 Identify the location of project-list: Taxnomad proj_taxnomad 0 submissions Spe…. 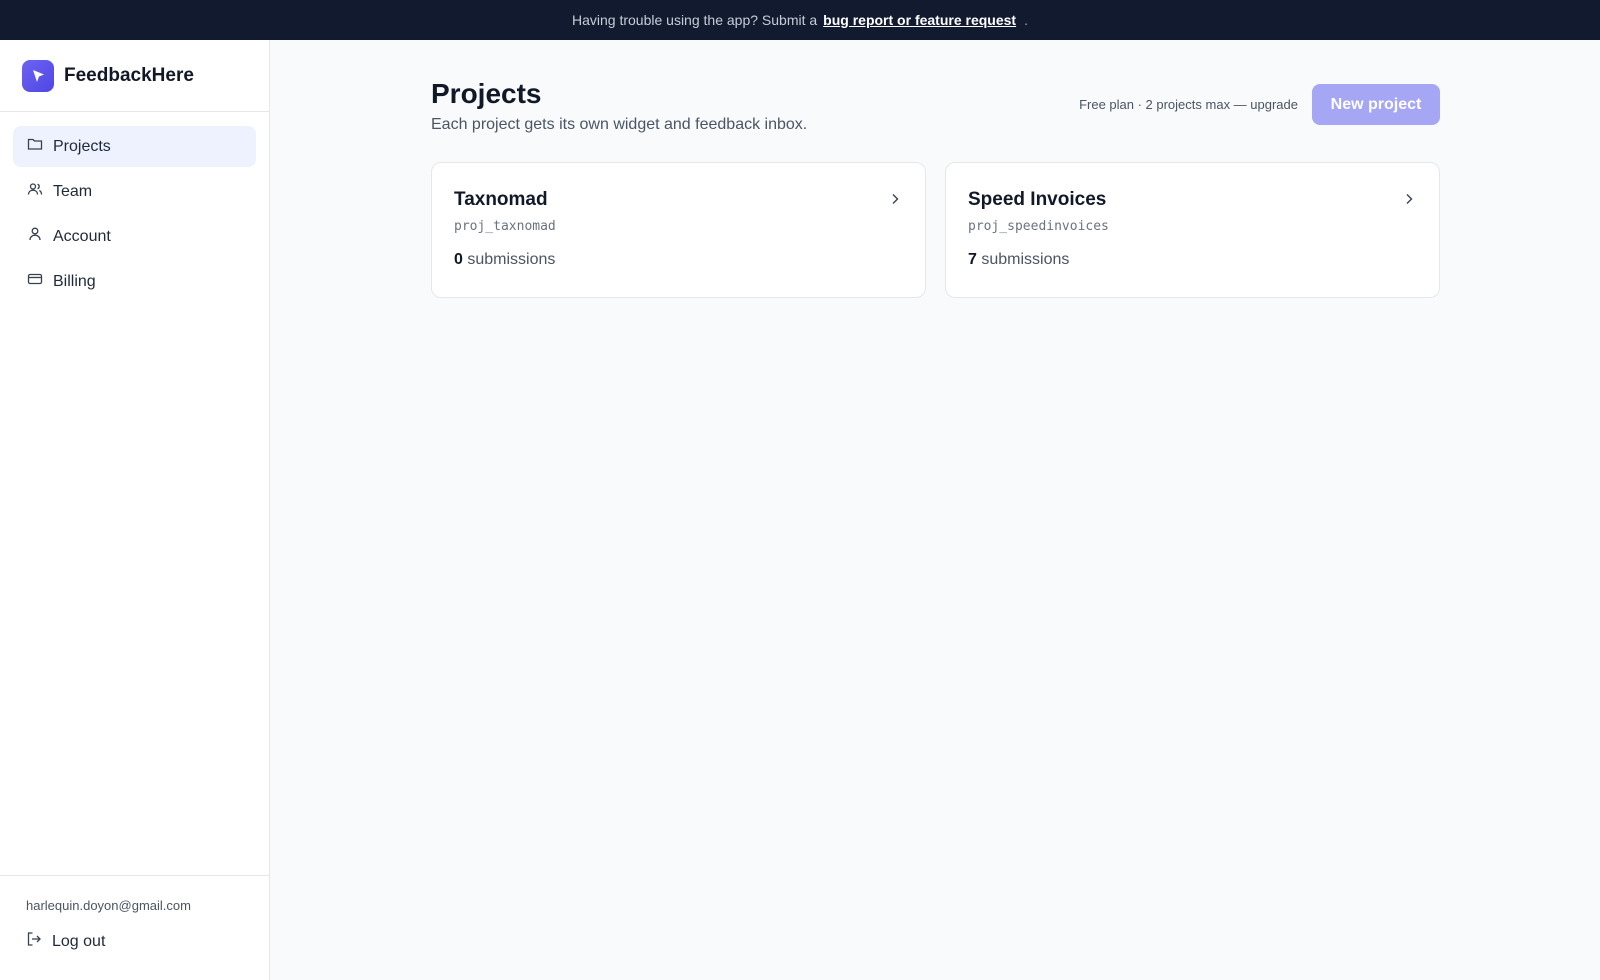
(935, 230).